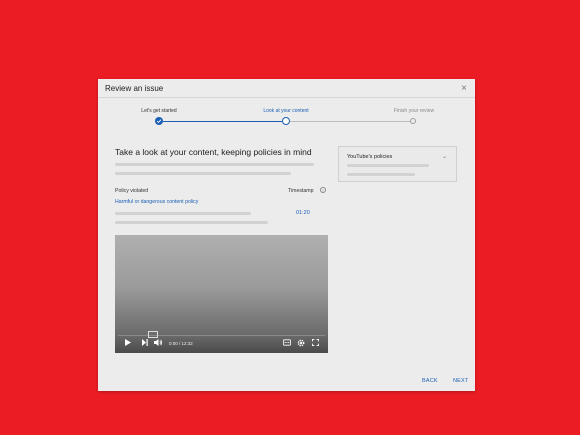 The width and height of the screenshot is (580, 435). Describe the element at coordinates (134, 88) in the screenshot. I see `dialog-title: Review an issue` at that location.